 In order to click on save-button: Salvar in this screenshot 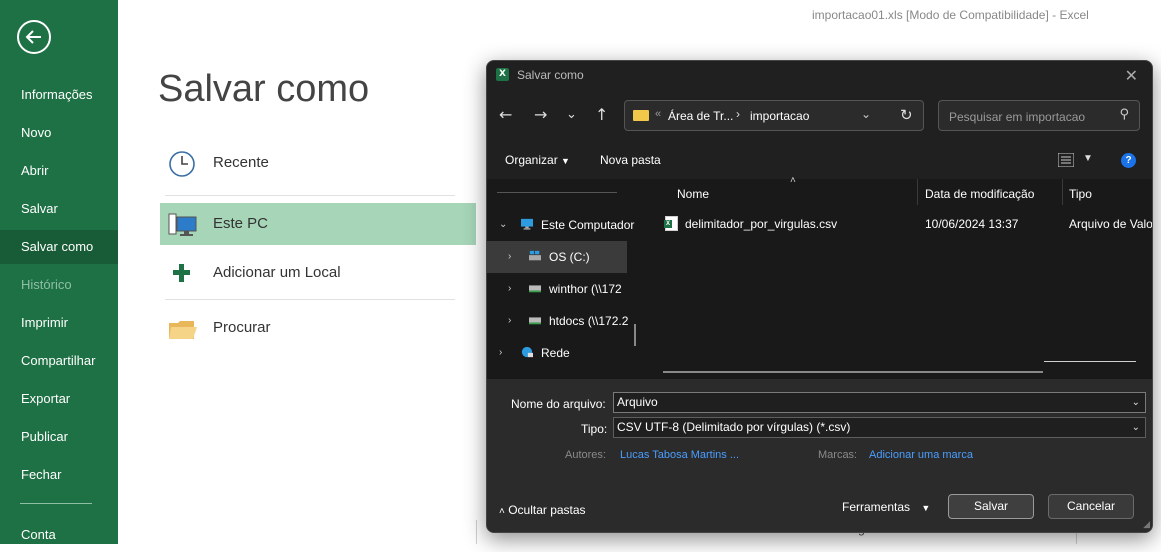, I will do `click(991, 506)`.